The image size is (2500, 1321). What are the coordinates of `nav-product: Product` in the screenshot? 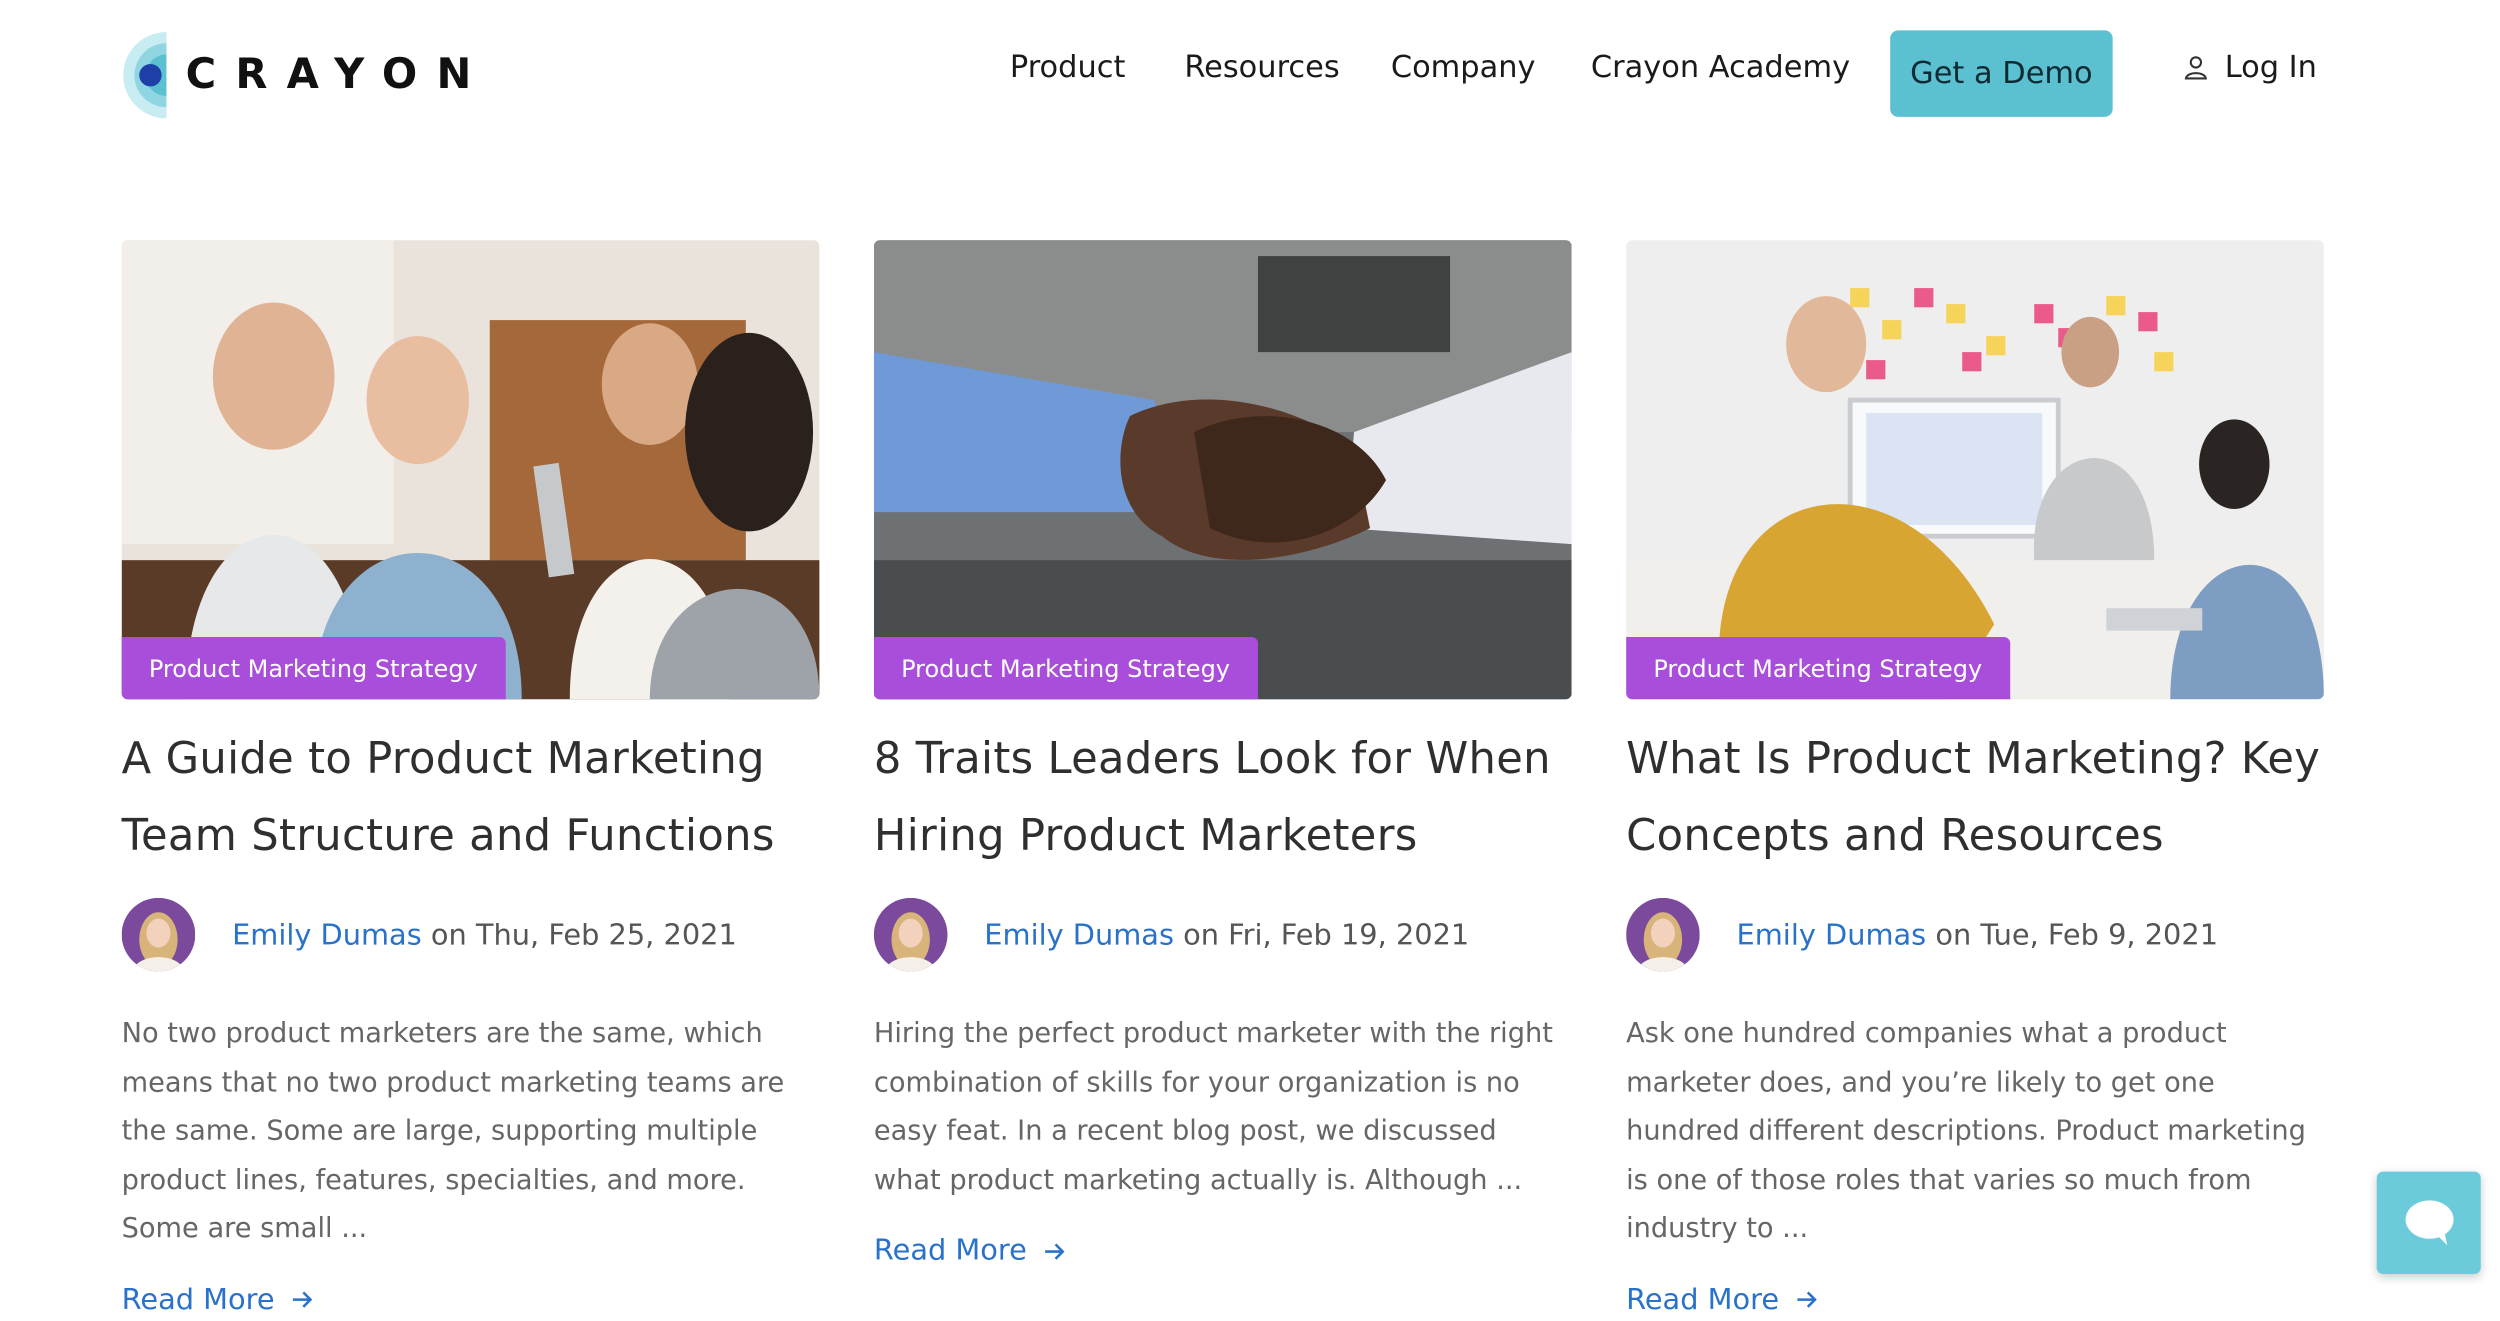 It's located at (1067, 67).